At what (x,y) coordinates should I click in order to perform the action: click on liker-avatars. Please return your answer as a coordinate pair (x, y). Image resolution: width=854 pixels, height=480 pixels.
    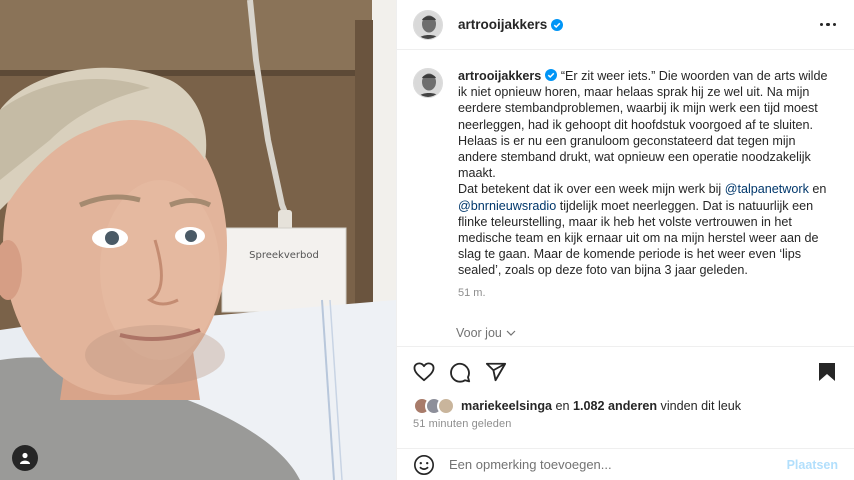
    Looking at the image, I should click on (434, 406).